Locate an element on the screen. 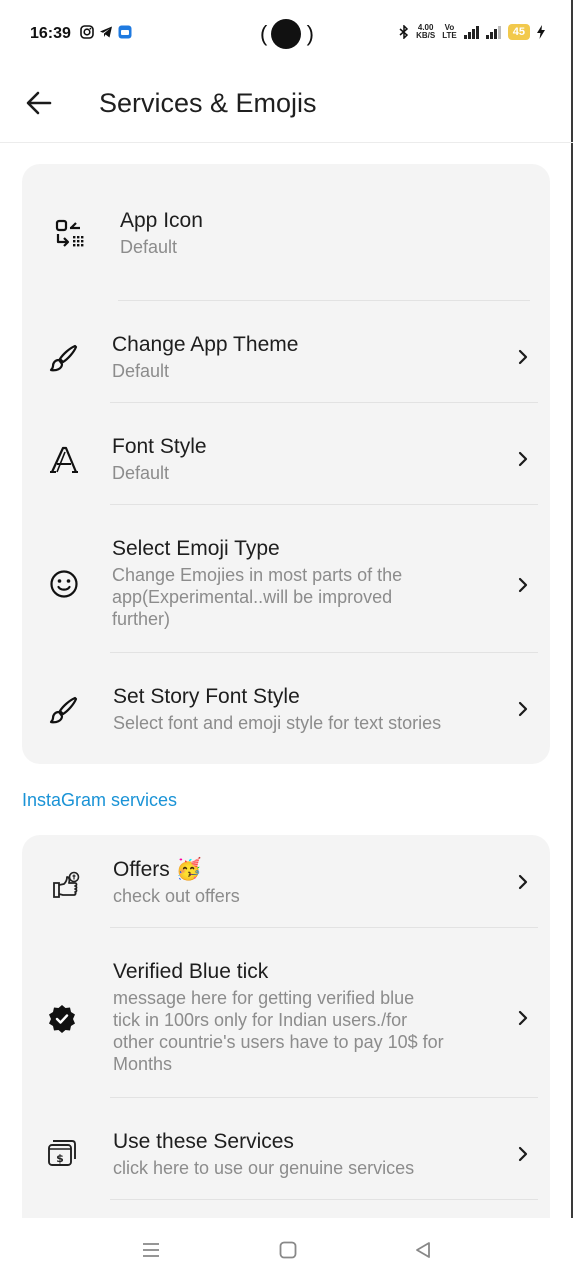 The width and height of the screenshot is (573, 1280). money-cards-icon: $ is located at coordinates (62, 1153).